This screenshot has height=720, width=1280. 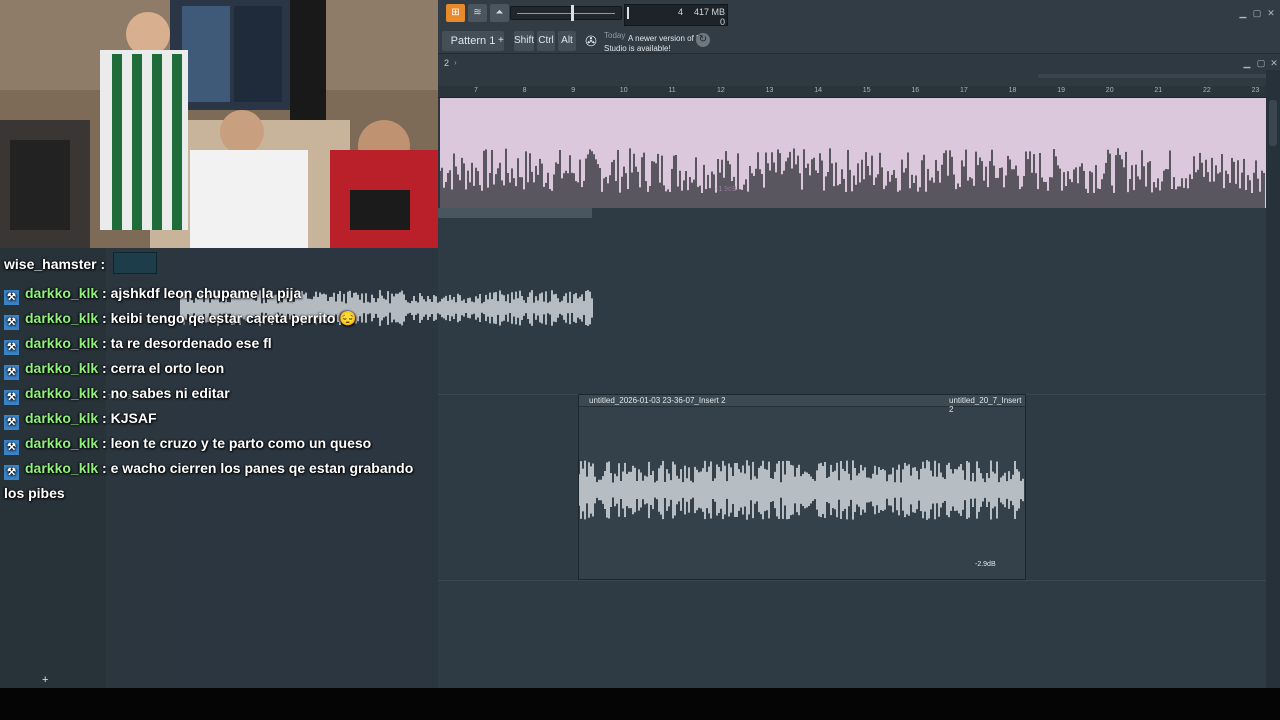 I want to click on chat-text: leon te cruzo y te parto como un queso, so click(x=241, y=443).